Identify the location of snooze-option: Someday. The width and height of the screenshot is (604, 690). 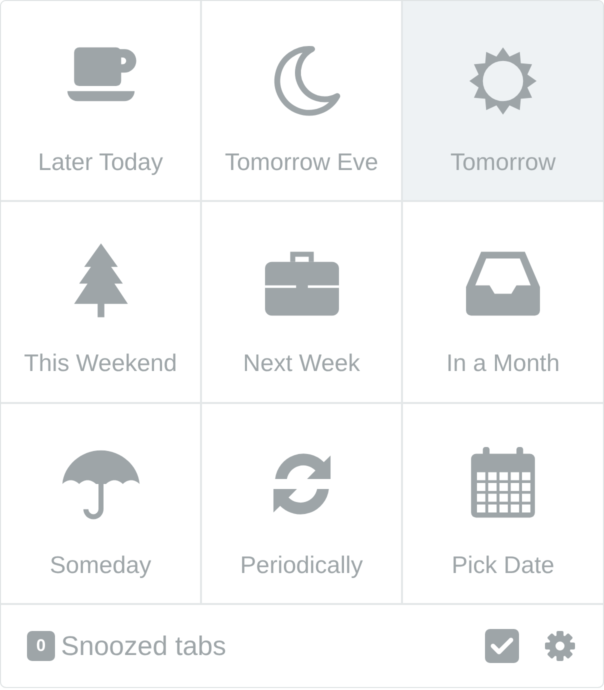
(101, 504).